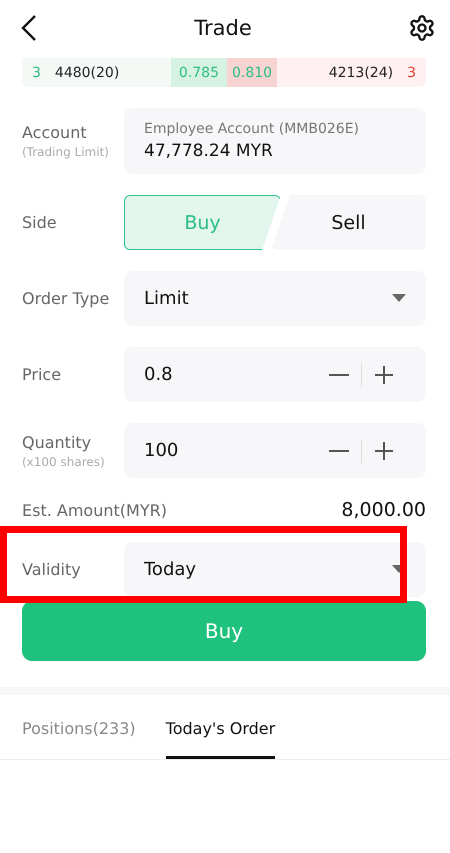 The height and width of the screenshot is (853, 450). I want to click on account-balance: 47,778.24 MYR, so click(209, 151).